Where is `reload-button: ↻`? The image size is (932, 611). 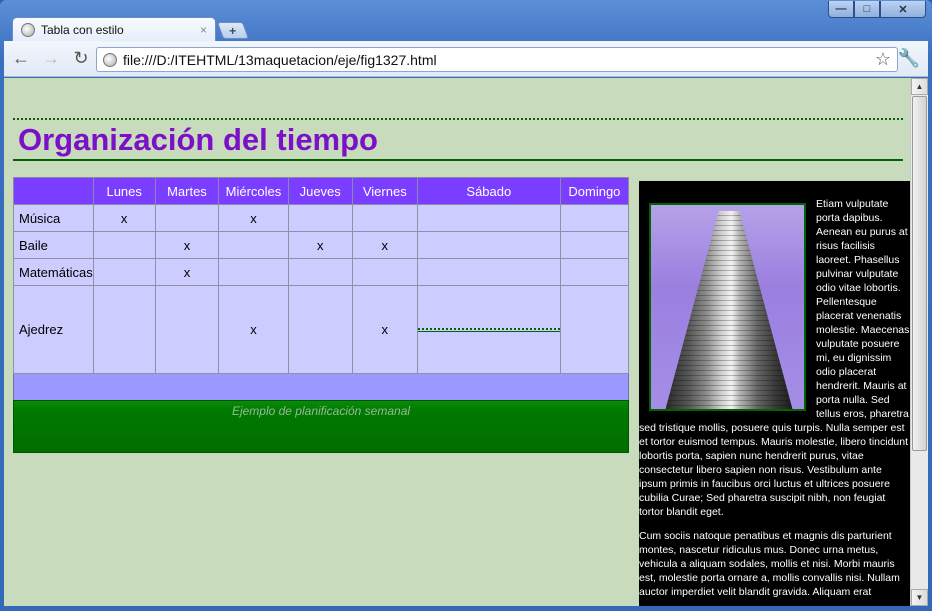 reload-button: ↻ is located at coordinates (81, 59).